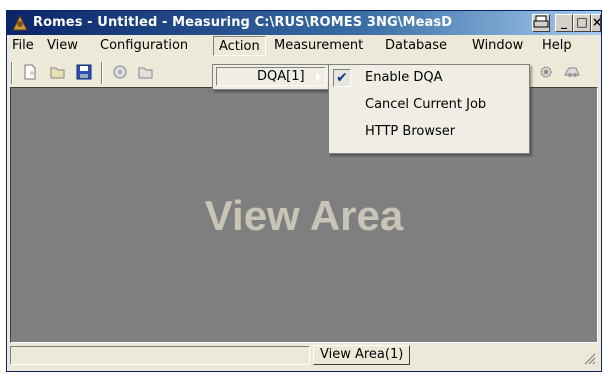 The width and height of the screenshot is (605, 374). What do you see at coordinates (58, 72) in the screenshot?
I see `open-folder-icon` at bounding box center [58, 72].